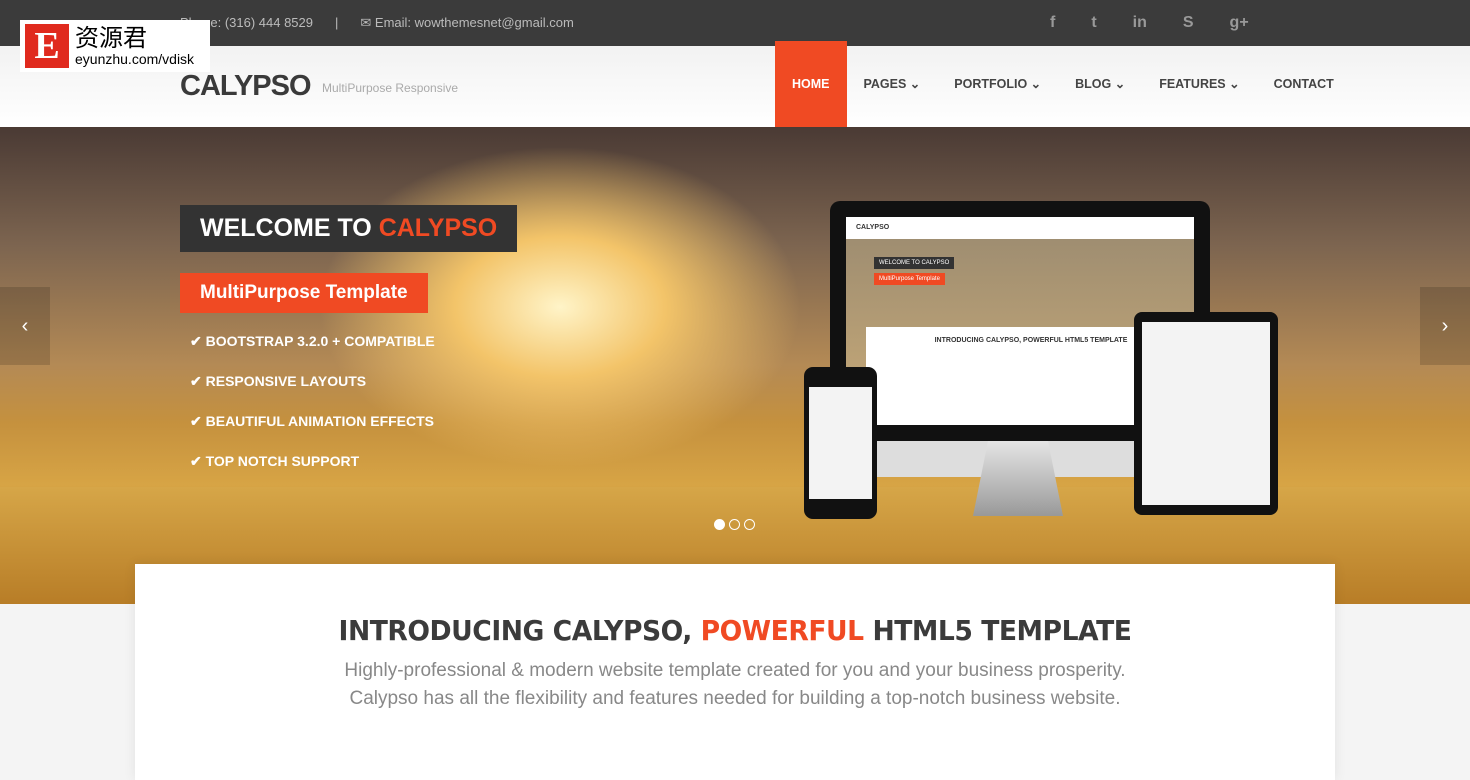  I want to click on hero-title-accent: CALYPSO, so click(438, 228).